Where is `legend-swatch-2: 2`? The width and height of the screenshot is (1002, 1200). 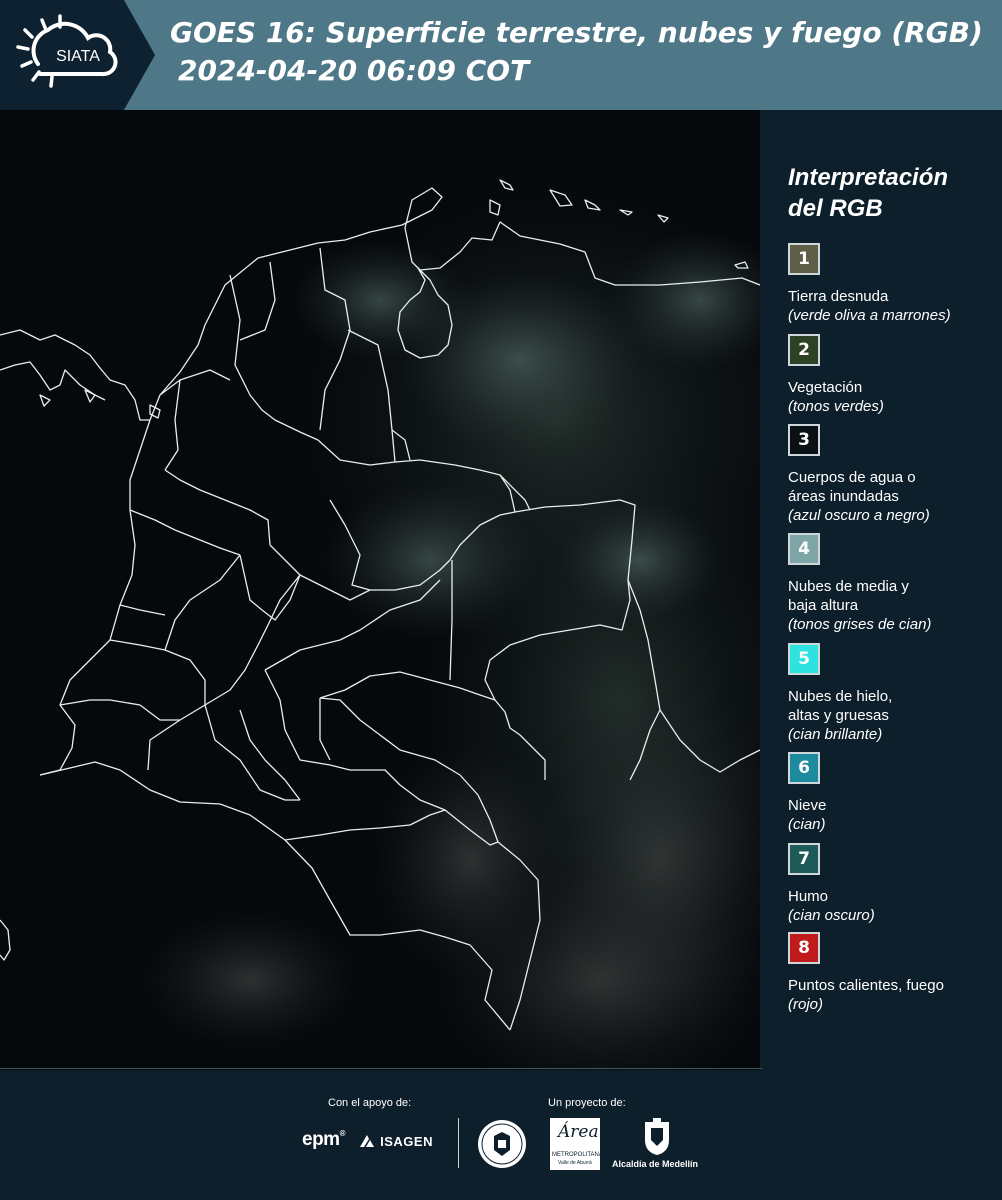 legend-swatch-2: 2 is located at coordinates (804, 350).